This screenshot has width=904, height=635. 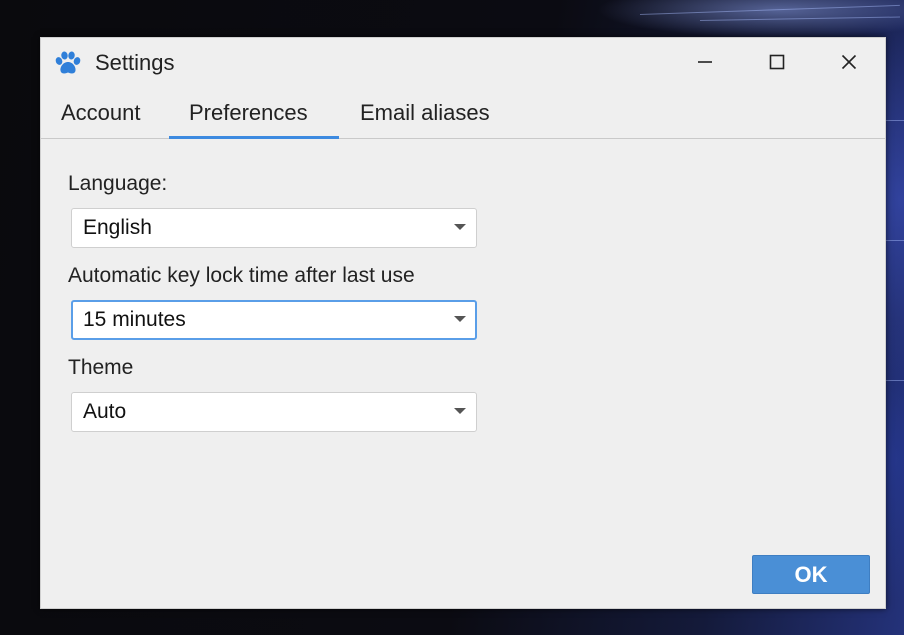 I want to click on tab-account: Account, so click(x=101, y=116).